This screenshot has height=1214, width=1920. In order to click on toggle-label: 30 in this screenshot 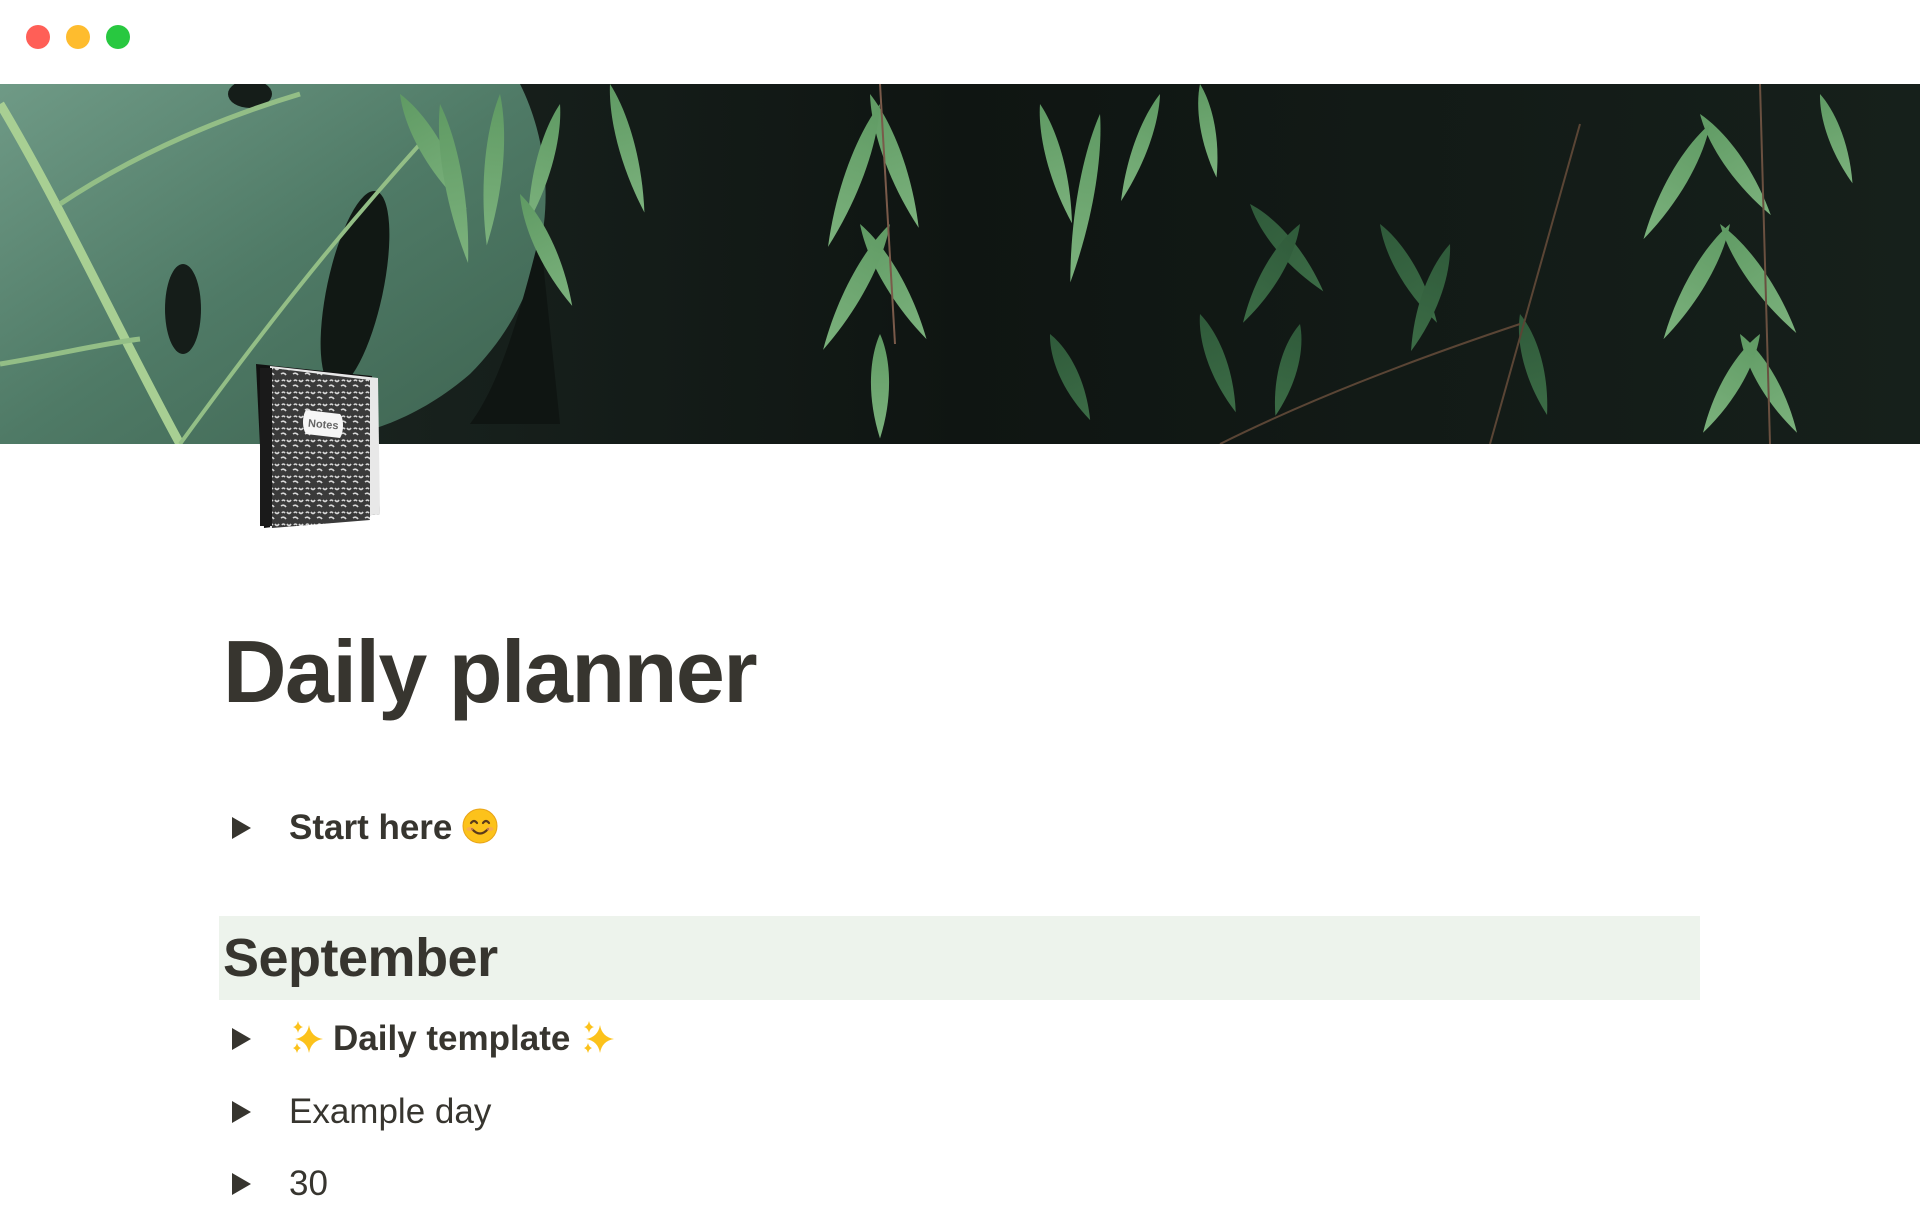, I will do `click(308, 1183)`.